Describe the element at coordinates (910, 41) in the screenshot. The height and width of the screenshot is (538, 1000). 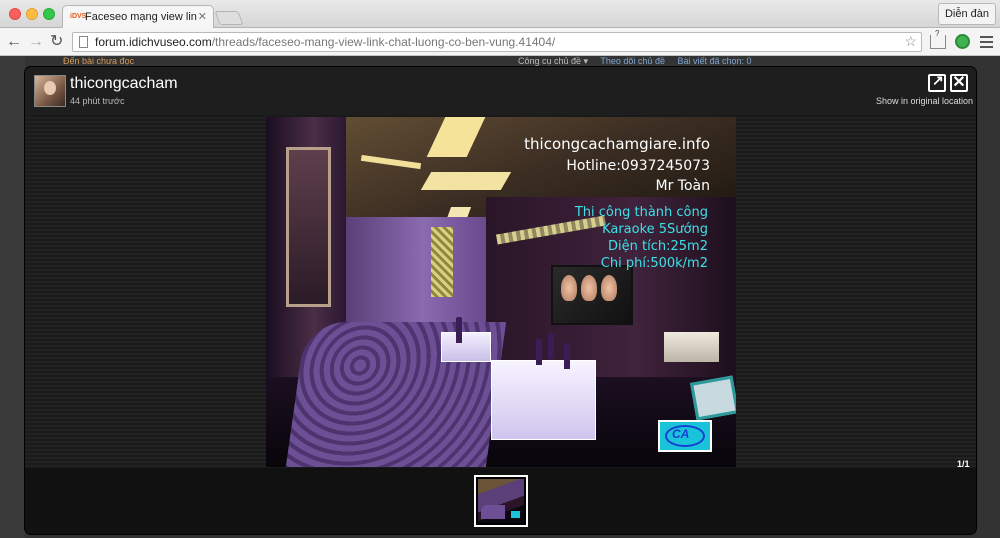
I see `star-icon: ☆` at that location.